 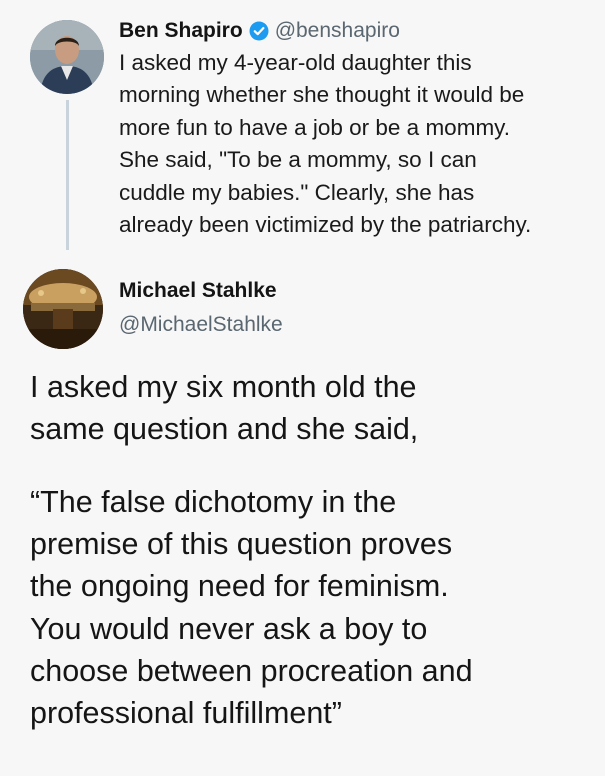 I want to click on person-avatar-icon, so click(x=67, y=57).